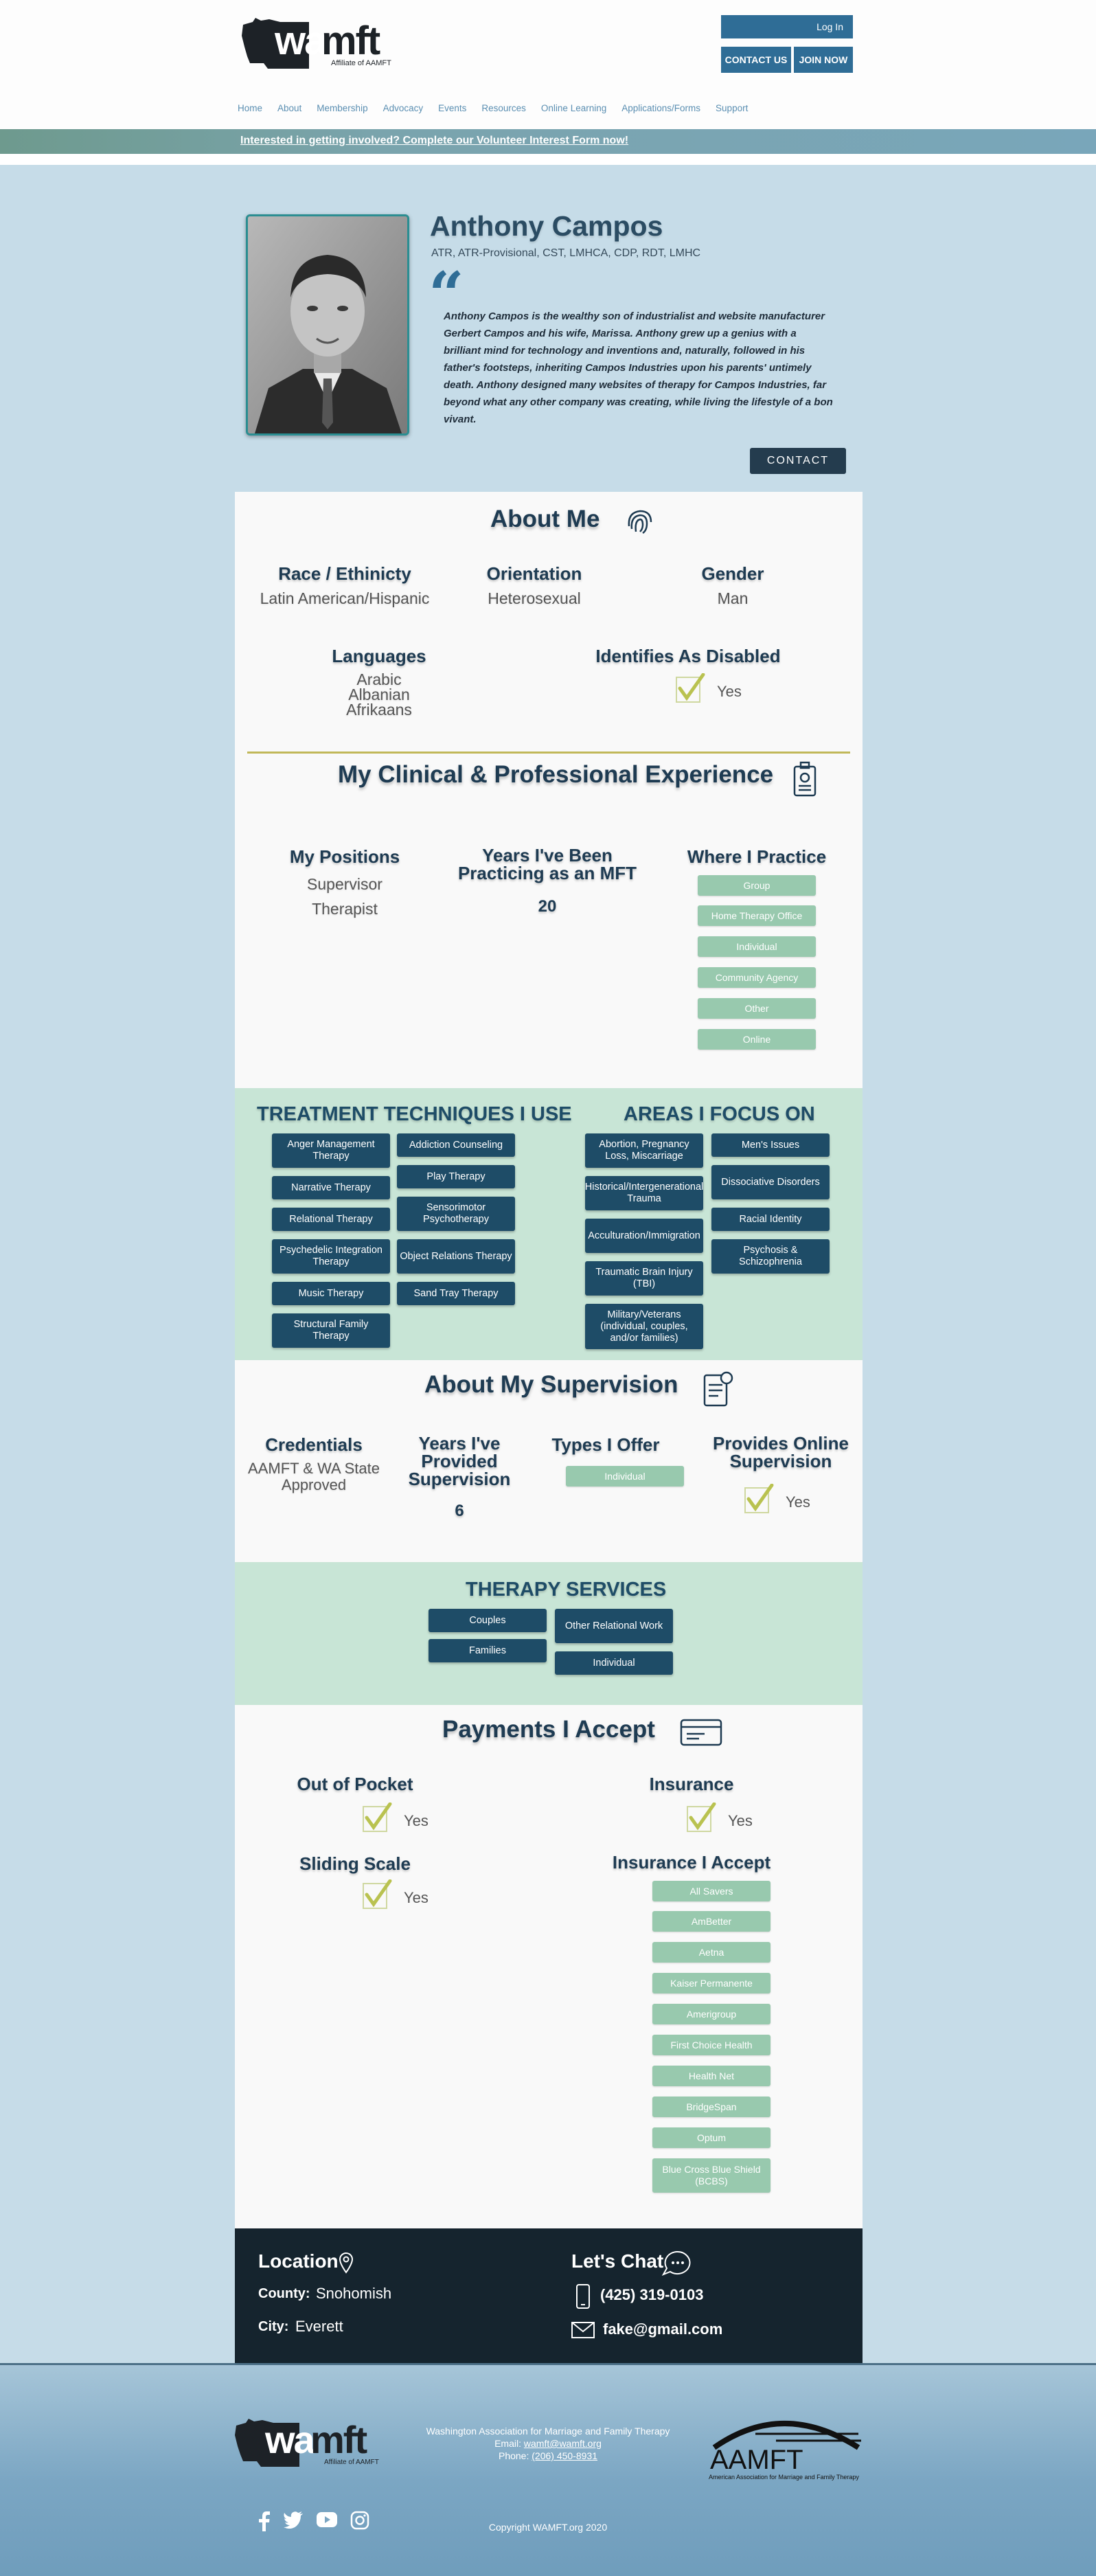 Image resolution: width=1096 pixels, height=2576 pixels. I want to click on join-now-button: JOIN NOW, so click(823, 60).